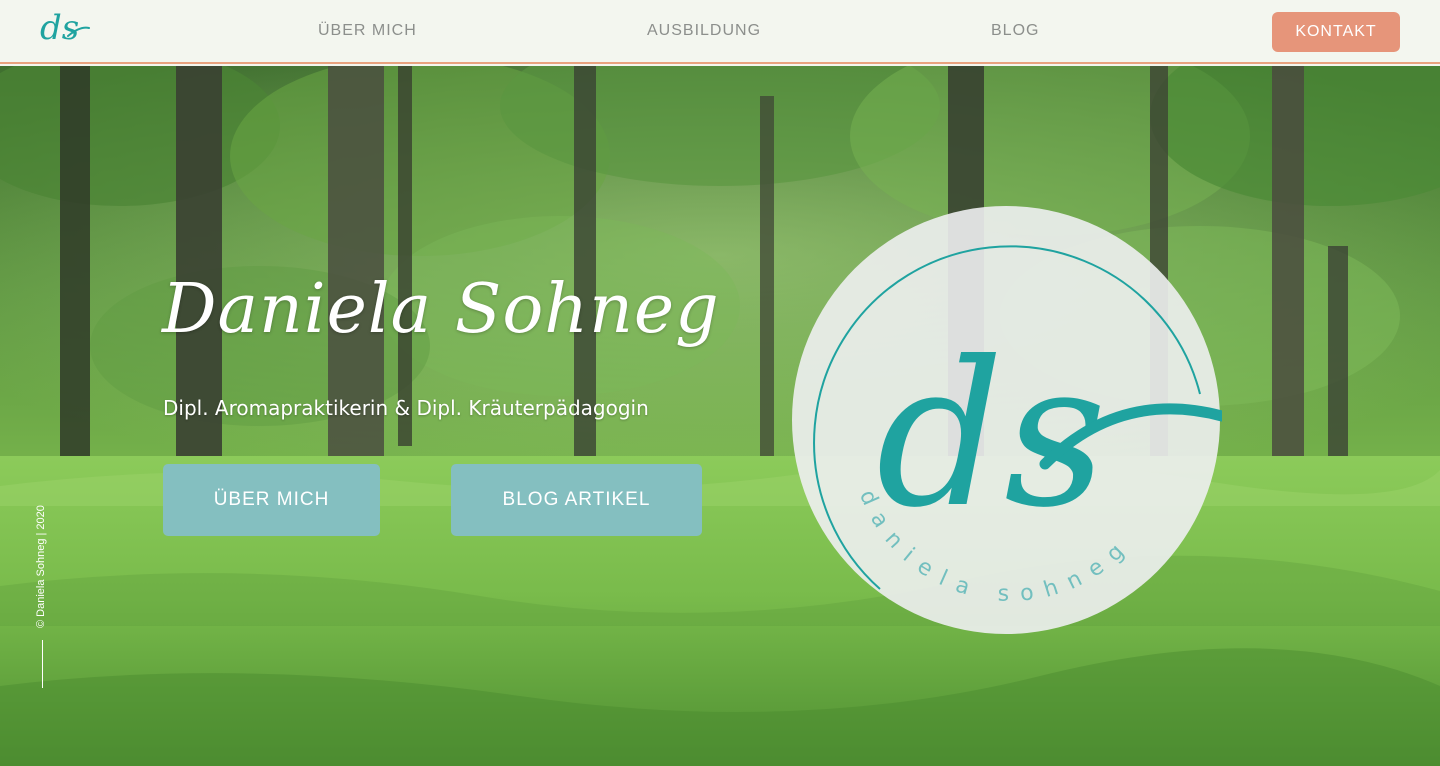 Image resolution: width=1440 pixels, height=766 pixels. What do you see at coordinates (576, 500) in the screenshot?
I see `blog-artikel-button: BLOG ARTIKEL` at bounding box center [576, 500].